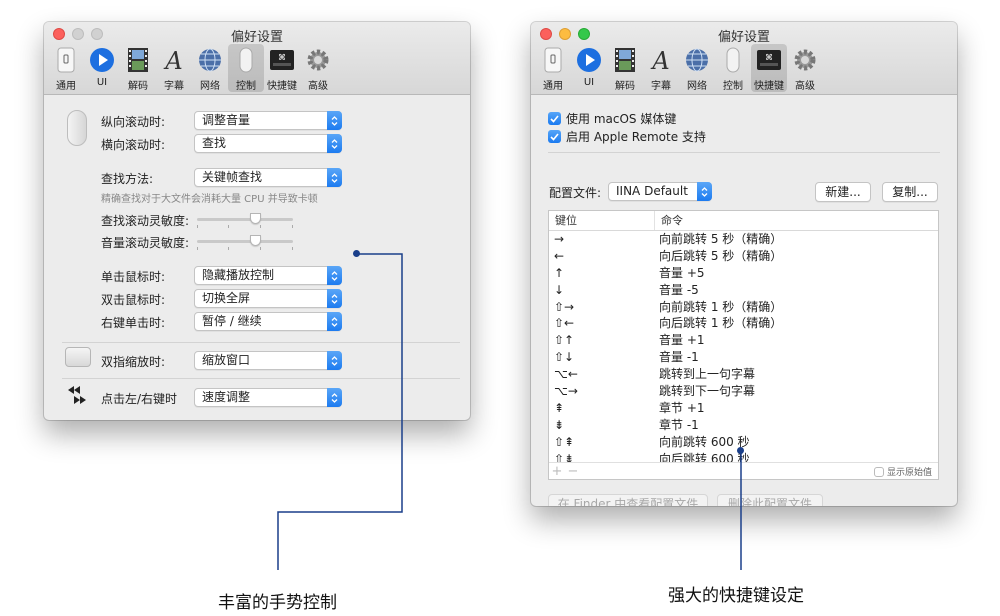  Describe the element at coordinates (736, 596) in the screenshot. I see `caption-keybindings: 强大的快捷键设定` at that location.